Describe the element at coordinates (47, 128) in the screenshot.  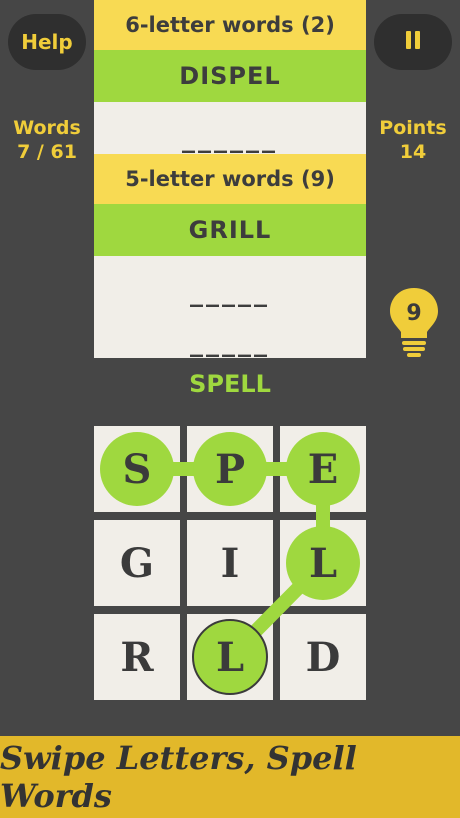
I see `words-label: Words` at that location.